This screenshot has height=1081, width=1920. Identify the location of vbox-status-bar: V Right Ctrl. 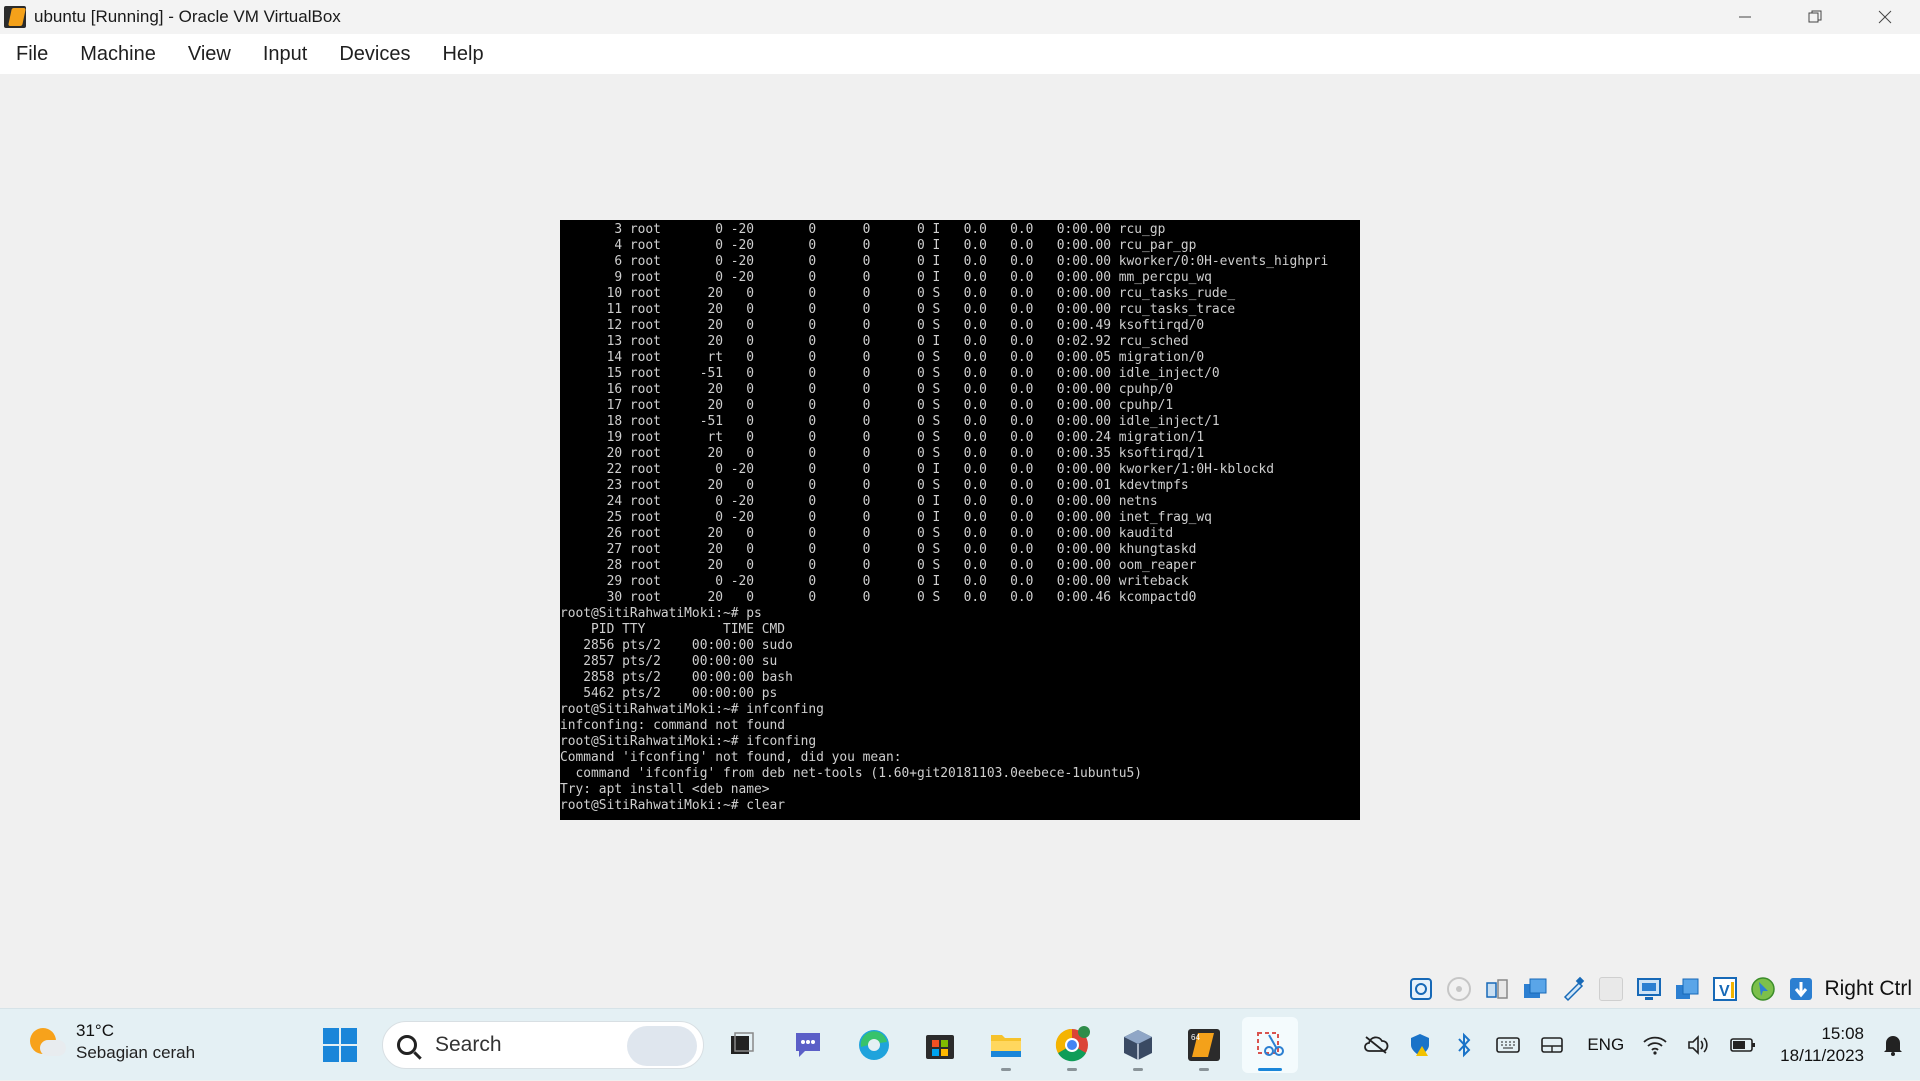
(1659, 989).